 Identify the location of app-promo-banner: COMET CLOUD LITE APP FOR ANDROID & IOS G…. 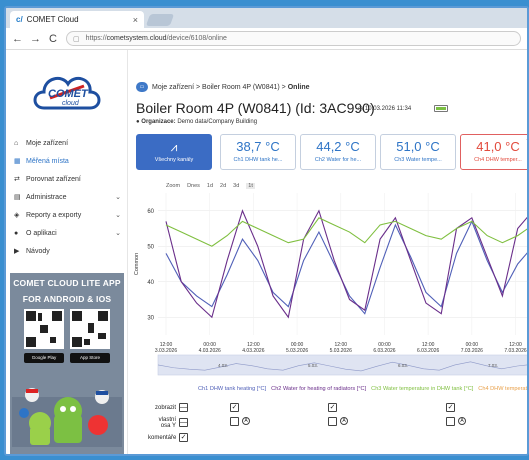
(67, 363).